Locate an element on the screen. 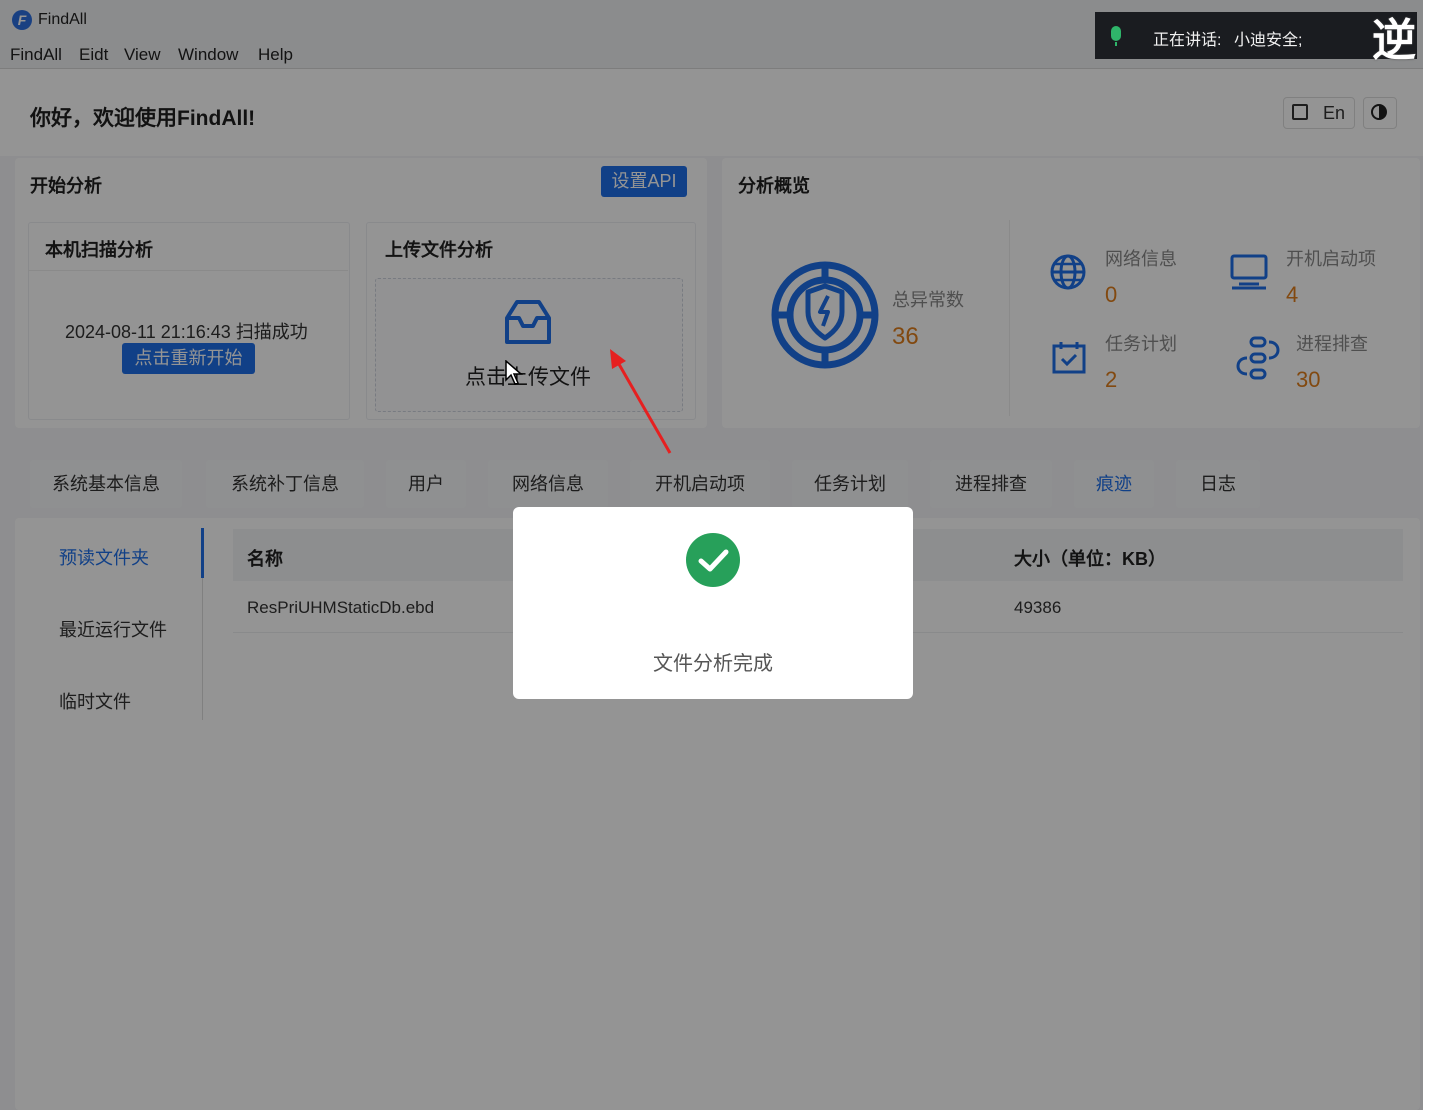 The image size is (1437, 1110). dialog-message: 文件分析完成 is located at coordinates (713, 664).